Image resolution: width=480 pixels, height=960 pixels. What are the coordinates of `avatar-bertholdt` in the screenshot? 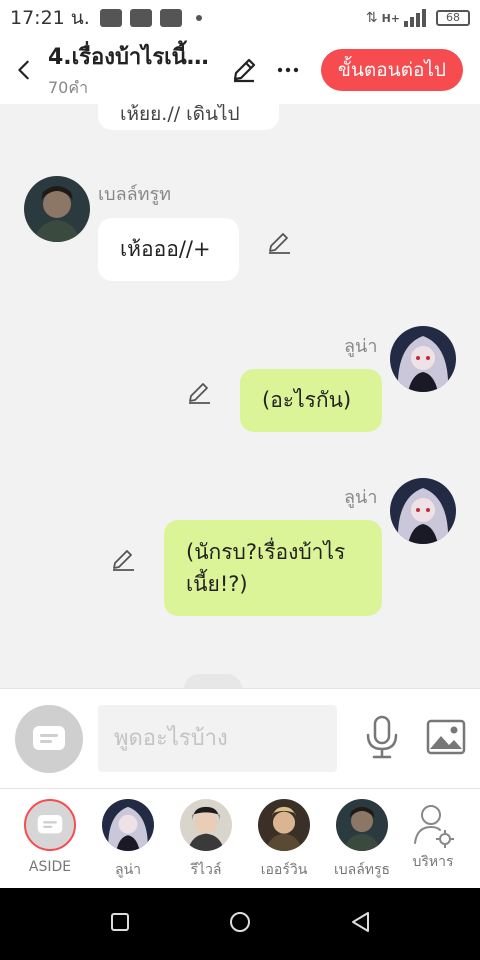 It's located at (57, 209).